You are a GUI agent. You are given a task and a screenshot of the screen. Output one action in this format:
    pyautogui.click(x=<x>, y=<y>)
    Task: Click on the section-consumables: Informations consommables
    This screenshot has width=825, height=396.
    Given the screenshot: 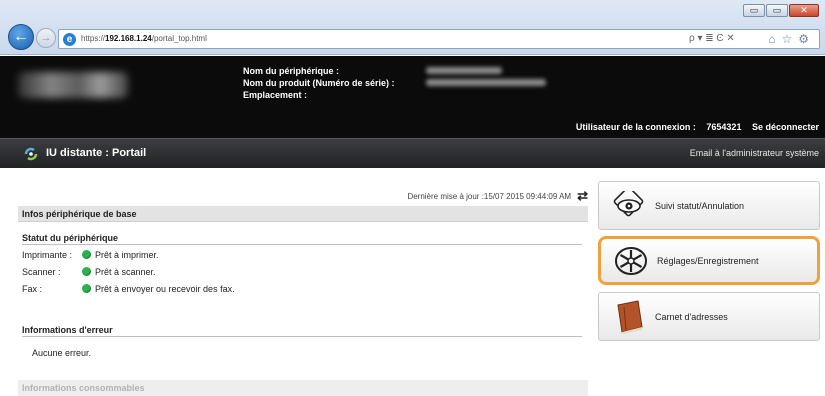 What is the action you would take?
    pyautogui.click(x=303, y=388)
    